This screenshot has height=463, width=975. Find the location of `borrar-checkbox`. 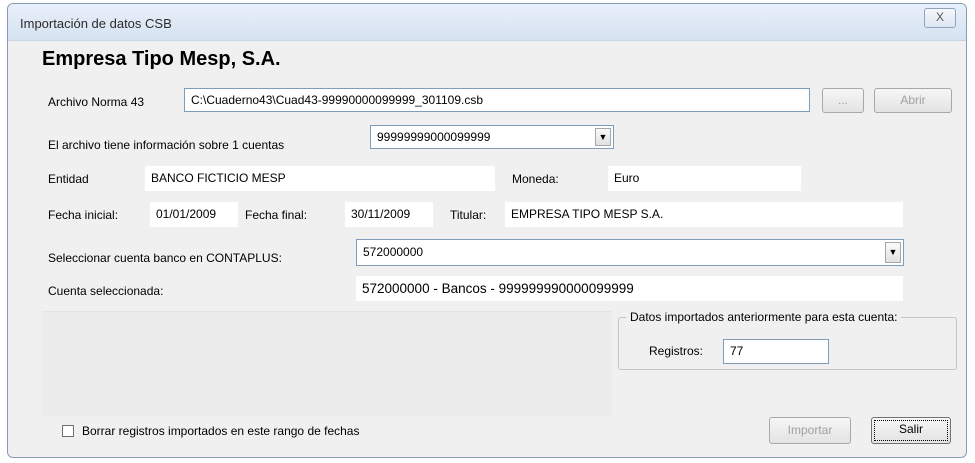

borrar-checkbox is located at coordinates (68, 431).